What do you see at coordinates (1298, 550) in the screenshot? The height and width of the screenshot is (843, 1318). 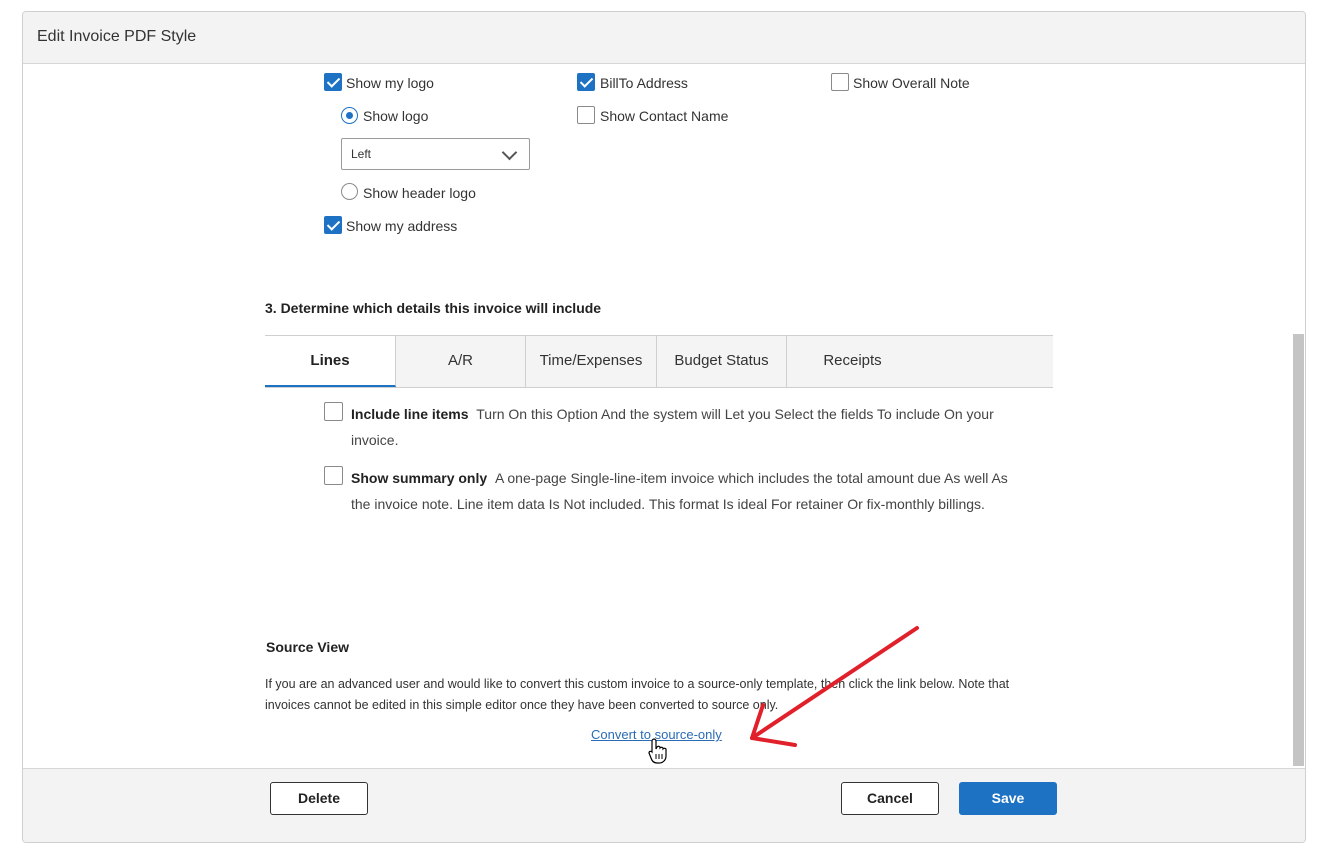 I see `scrollbar-thumb` at bounding box center [1298, 550].